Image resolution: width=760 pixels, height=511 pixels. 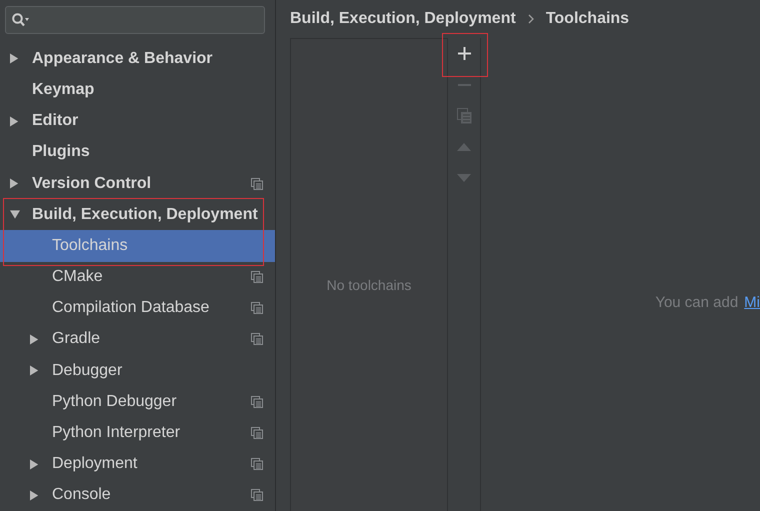 What do you see at coordinates (369, 285) in the screenshot?
I see `empty-list-text: No toolchains` at bounding box center [369, 285].